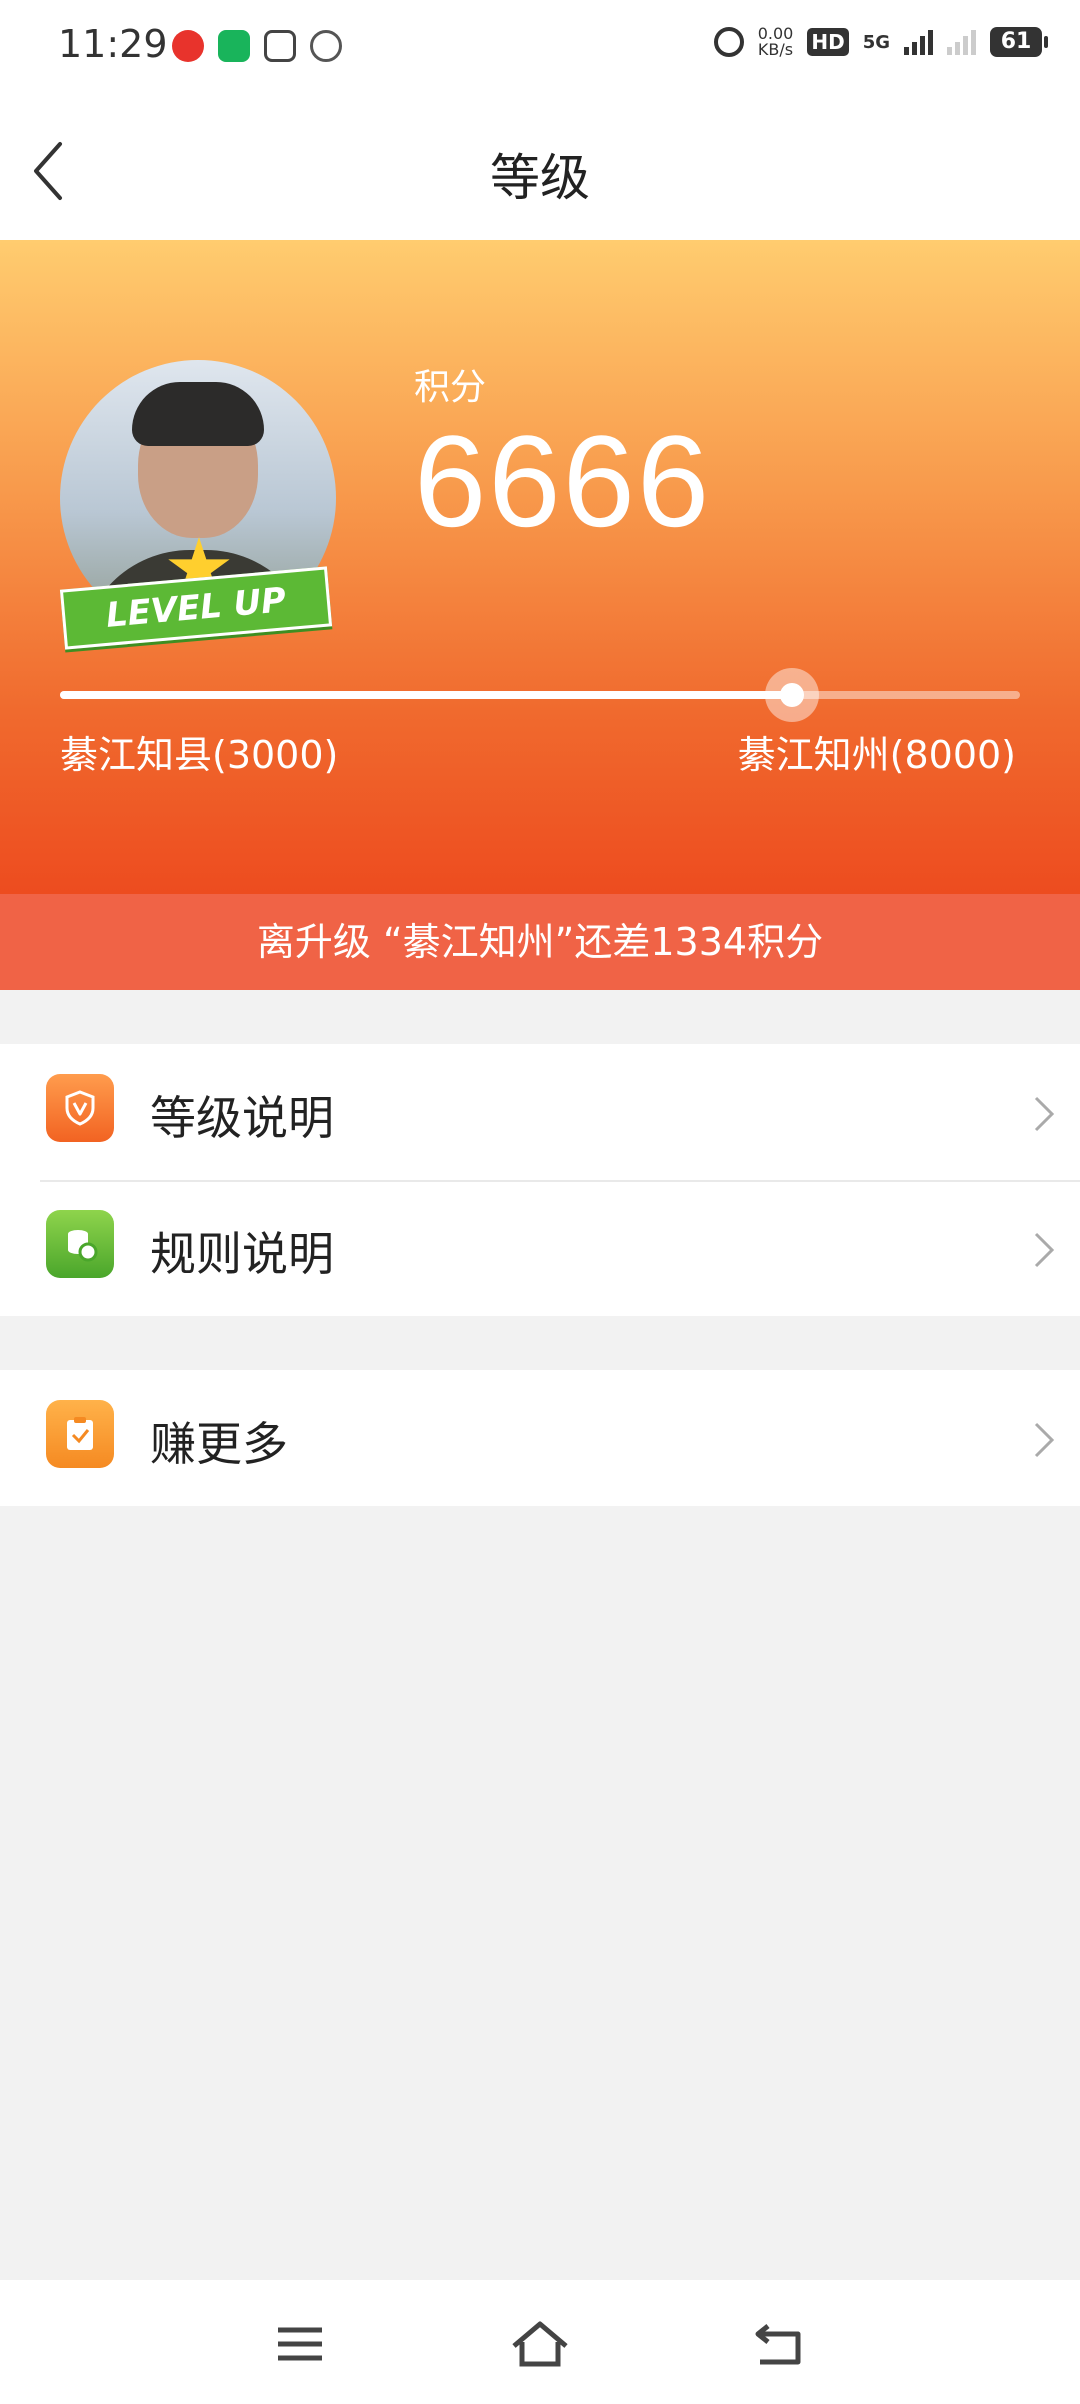 This screenshot has height=2404, width=1080. What do you see at coordinates (775, 41) in the screenshot?
I see `net-speed: 0.00 KB/s` at bounding box center [775, 41].